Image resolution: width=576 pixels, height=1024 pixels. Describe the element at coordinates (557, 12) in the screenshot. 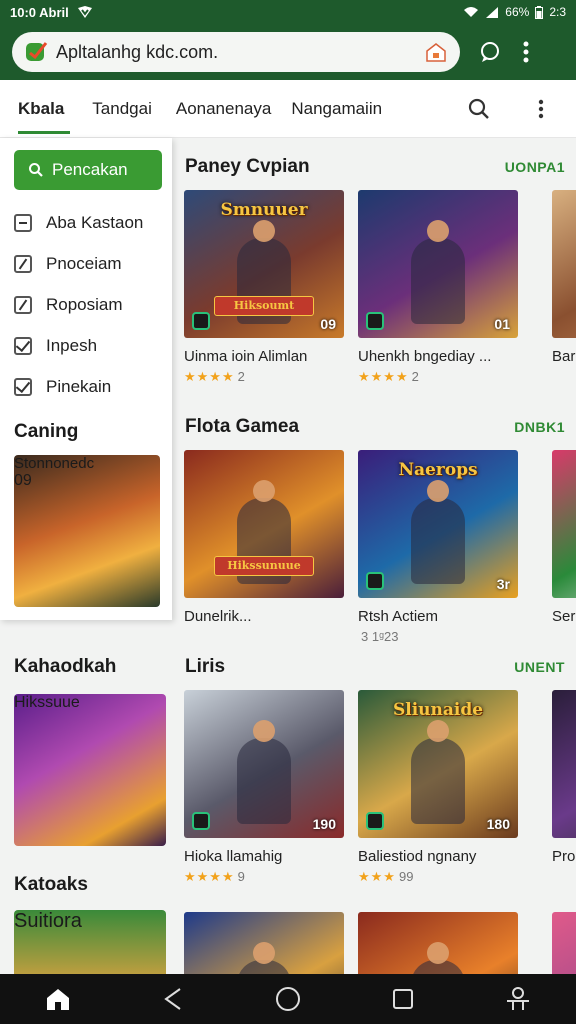

I see `status-extra: 2:3` at that location.